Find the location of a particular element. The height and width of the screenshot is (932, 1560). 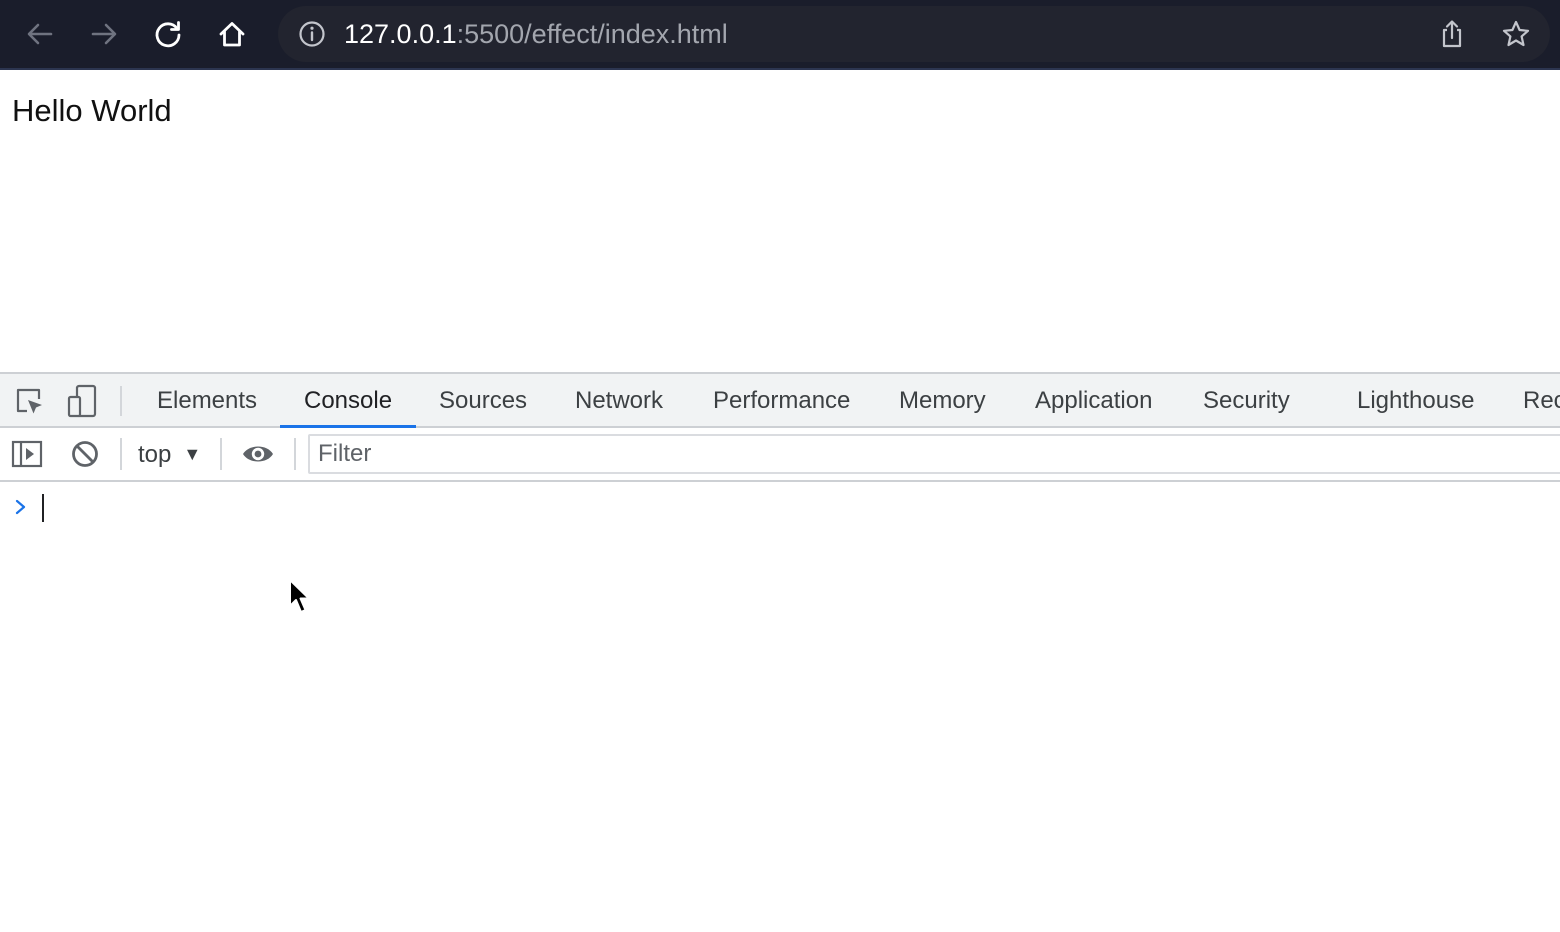

info-circle-icon is located at coordinates (312, 34).